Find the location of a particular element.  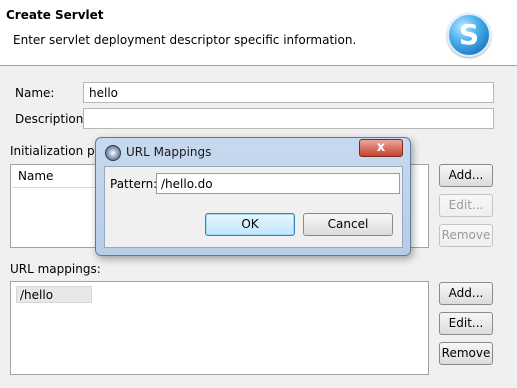

description-field is located at coordinates (288, 118).